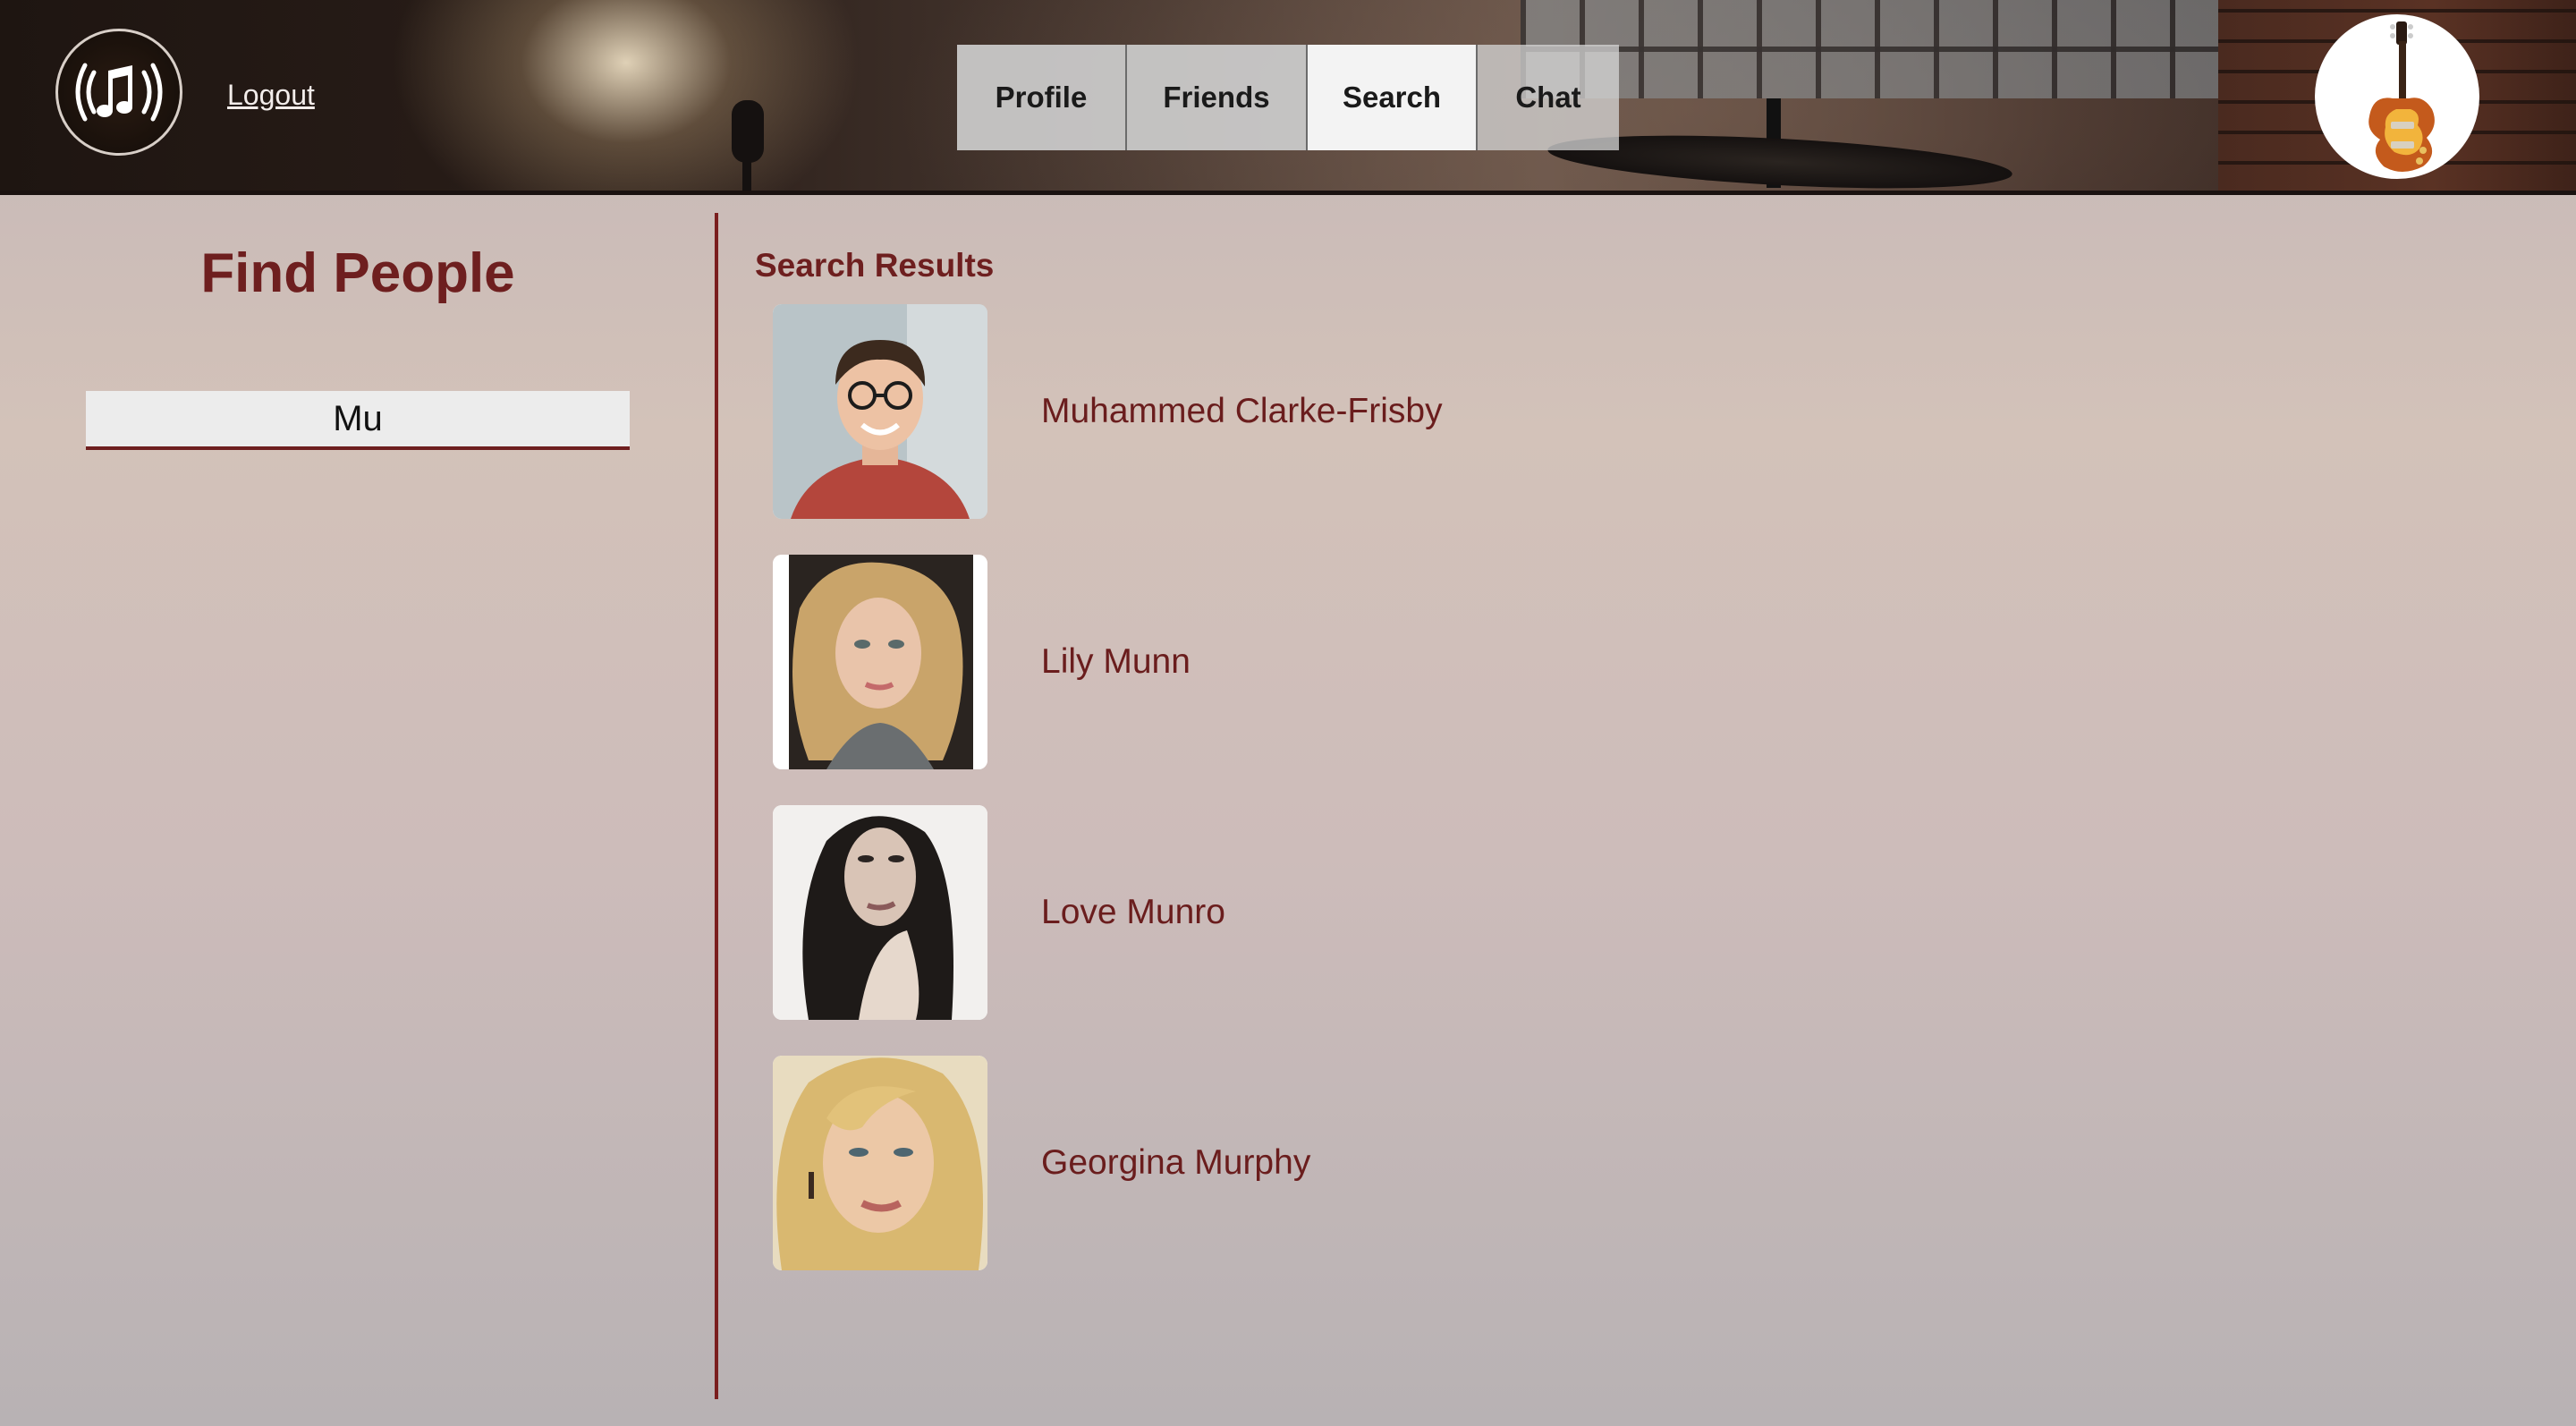  Describe the element at coordinates (1393, 98) in the screenshot. I see `tab-search: Search` at that location.